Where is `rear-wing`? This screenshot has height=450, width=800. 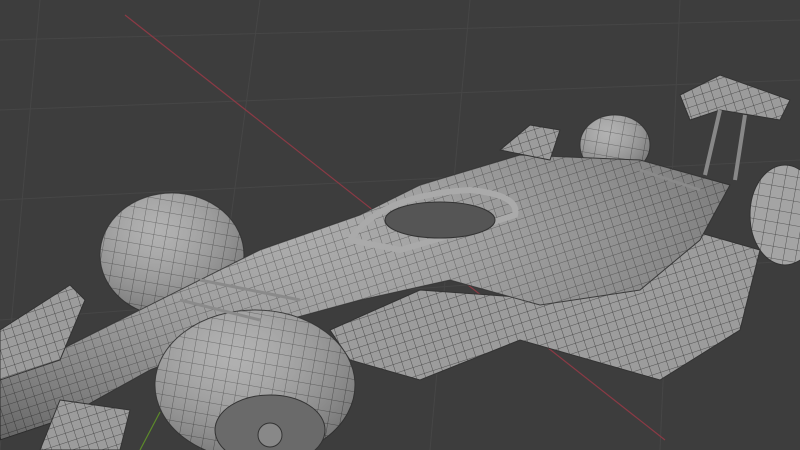
rear-wing is located at coordinates (735, 97).